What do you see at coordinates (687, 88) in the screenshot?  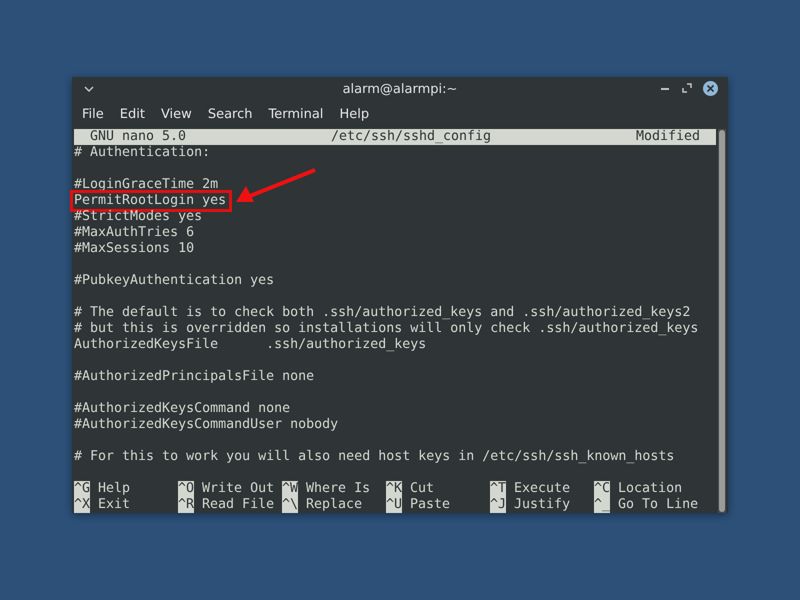 I see `maximize-icon` at bounding box center [687, 88].